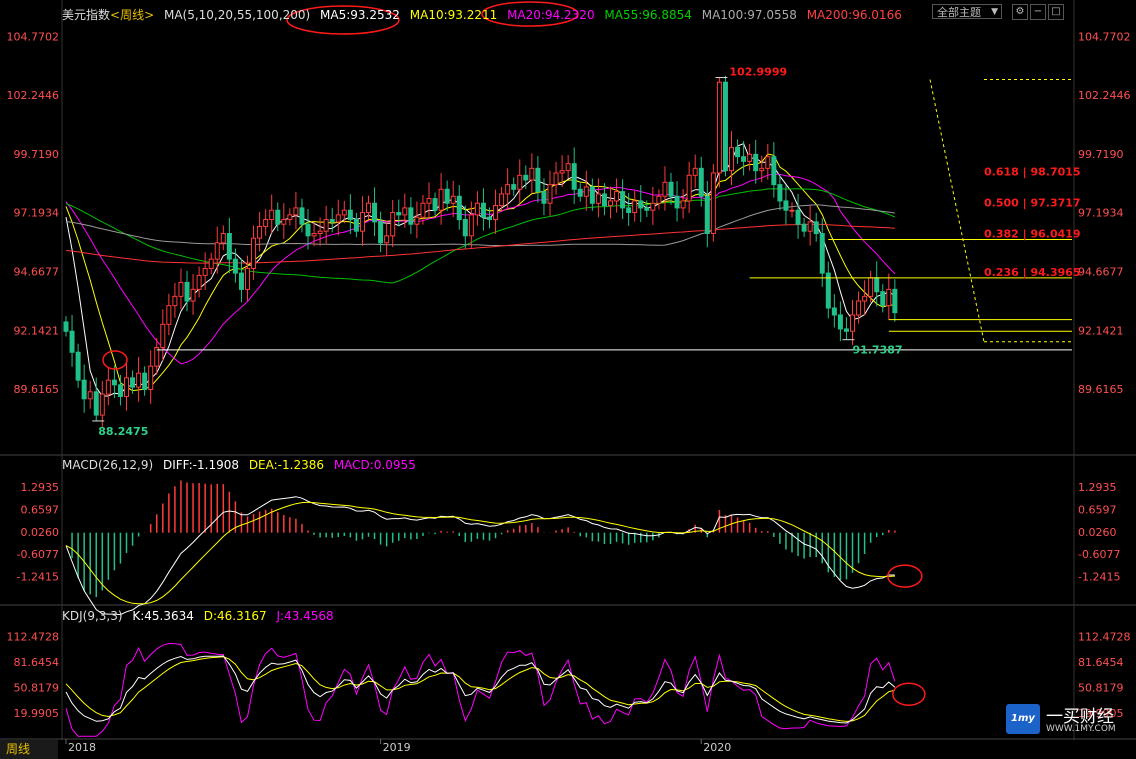 The image size is (1136, 759). I want to click on x-tick-label: 2019, so click(397, 747).